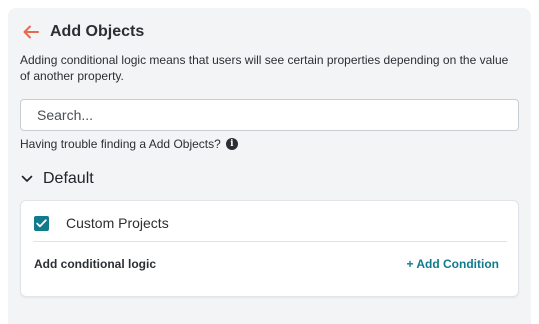 Image resolution: width=539 pixels, height=324 pixels. What do you see at coordinates (97, 31) in the screenshot?
I see `page-title: Add Objects` at bounding box center [97, 31].